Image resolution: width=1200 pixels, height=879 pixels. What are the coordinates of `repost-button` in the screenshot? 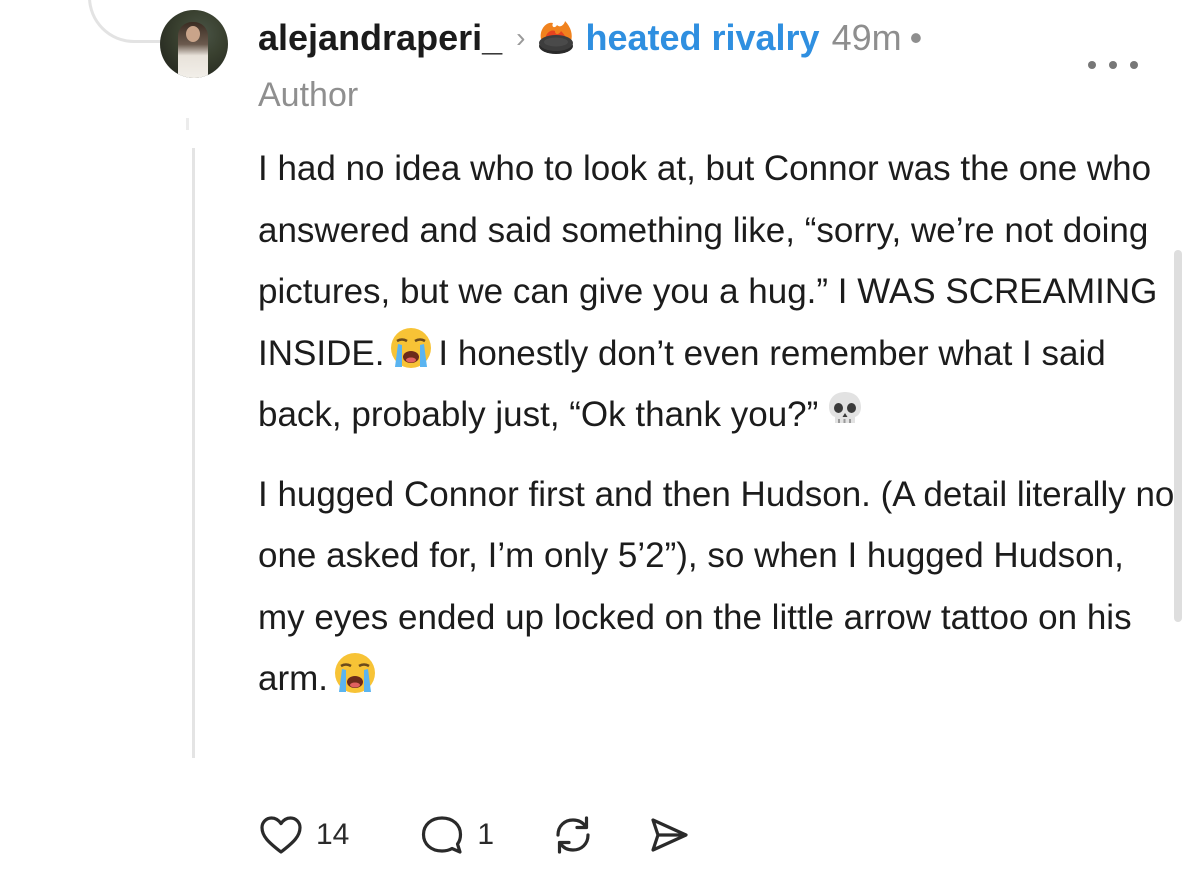 It's located at (573, 835).